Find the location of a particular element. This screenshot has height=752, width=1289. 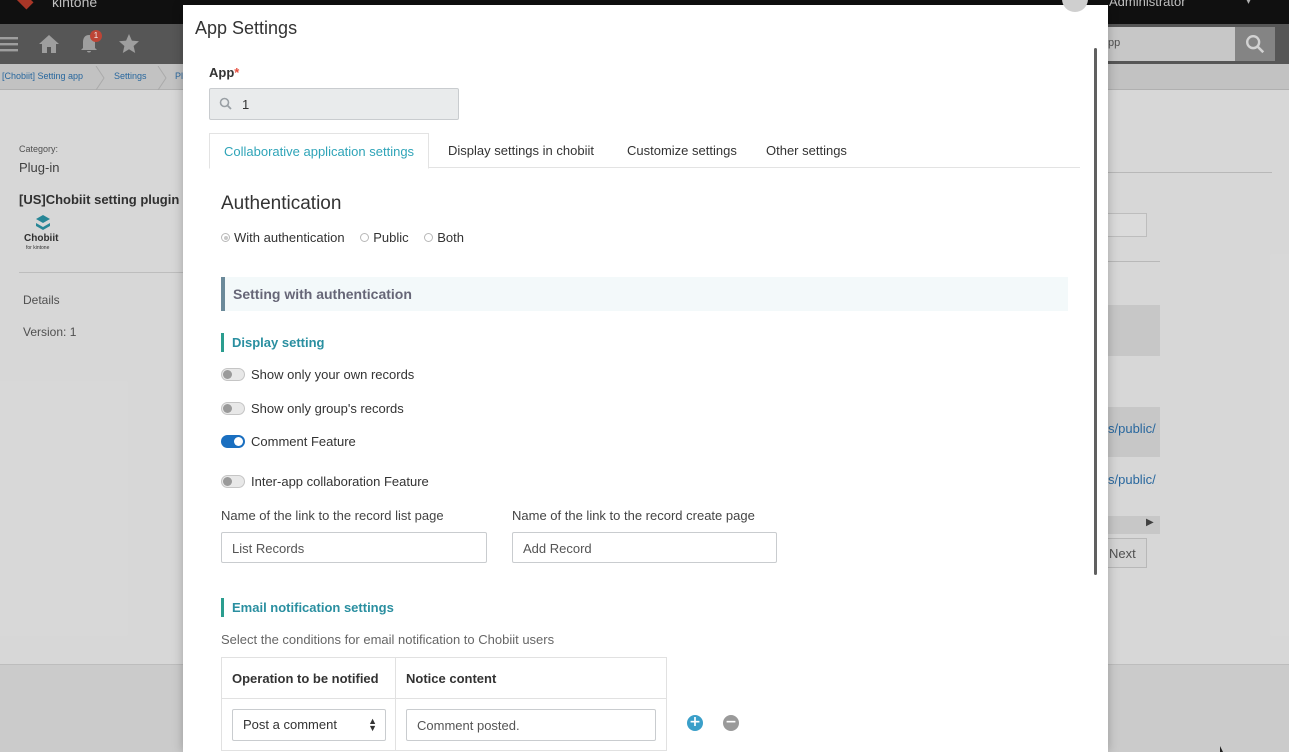

modal-title: App Settings is located at coordinates (246, 28).